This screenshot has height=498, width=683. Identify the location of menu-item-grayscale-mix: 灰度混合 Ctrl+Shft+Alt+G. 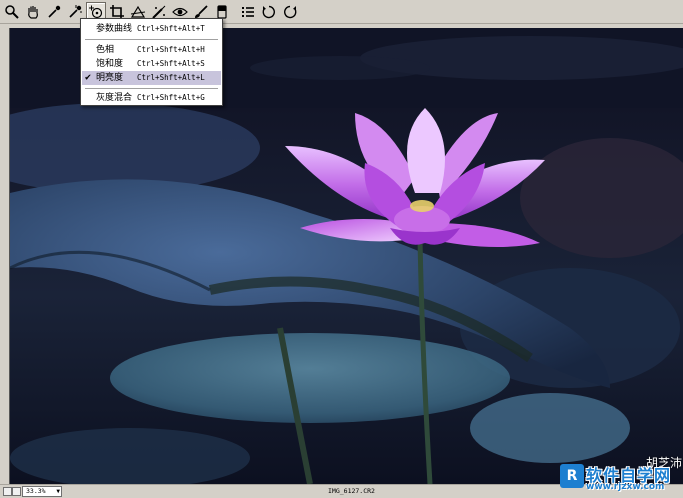
(151, 98).